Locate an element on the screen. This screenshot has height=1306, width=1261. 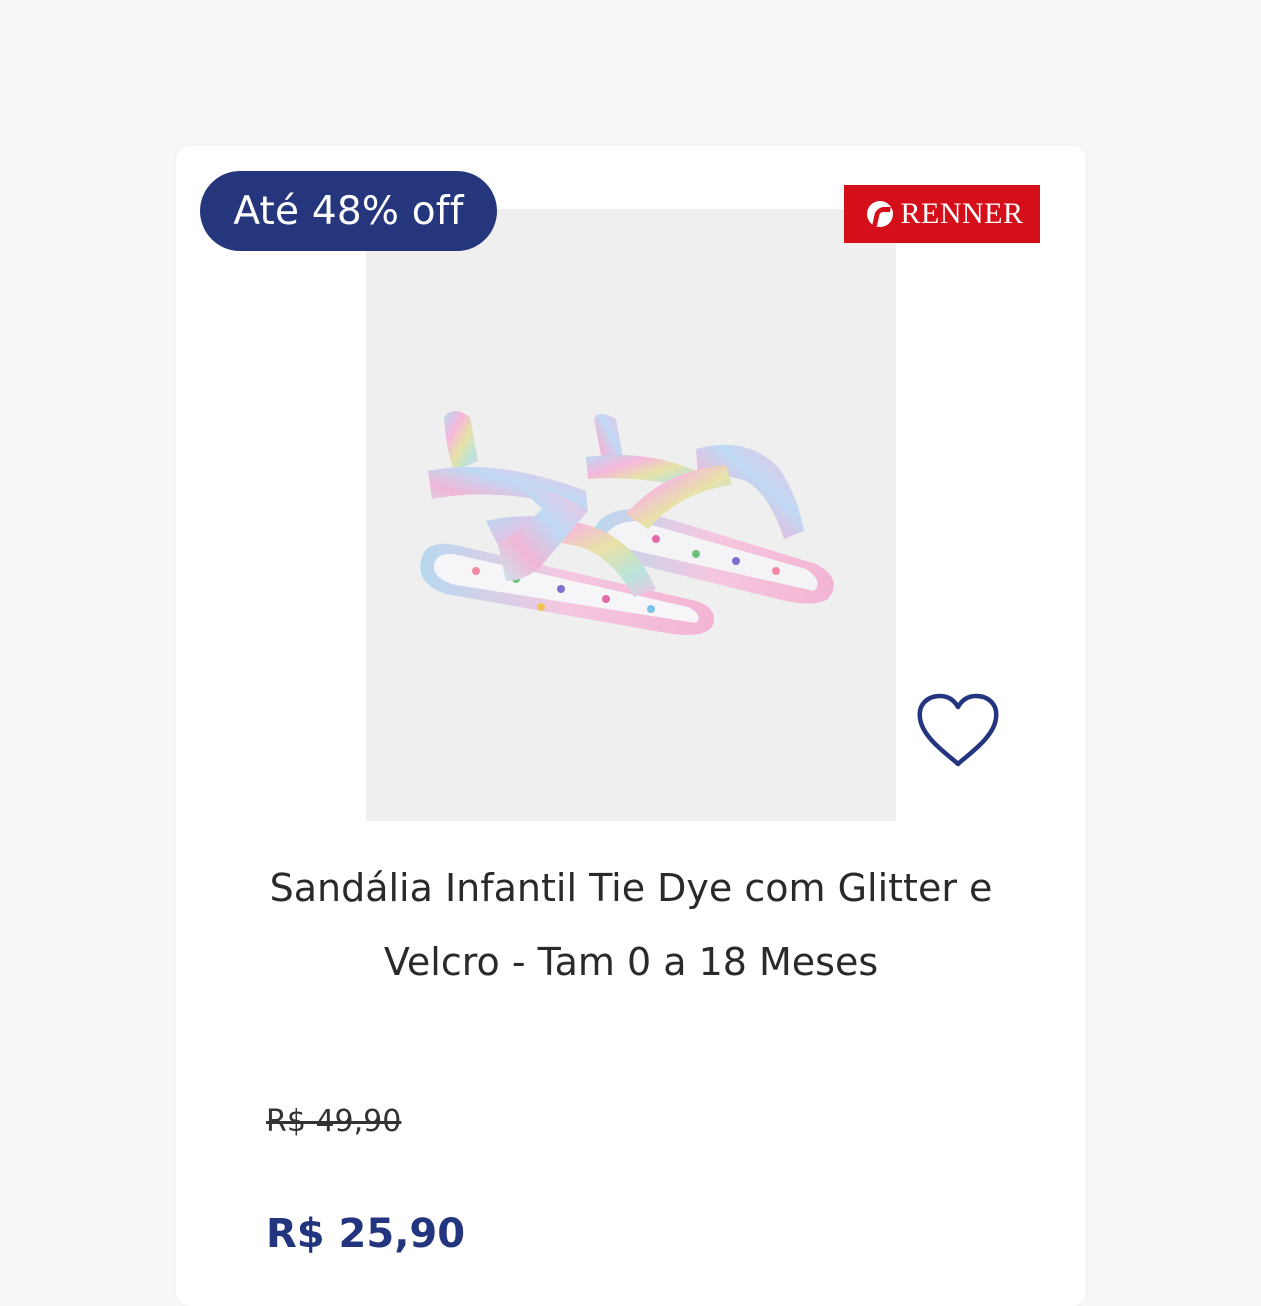
brand-name: RENNER is located at coordinates (962, 213).